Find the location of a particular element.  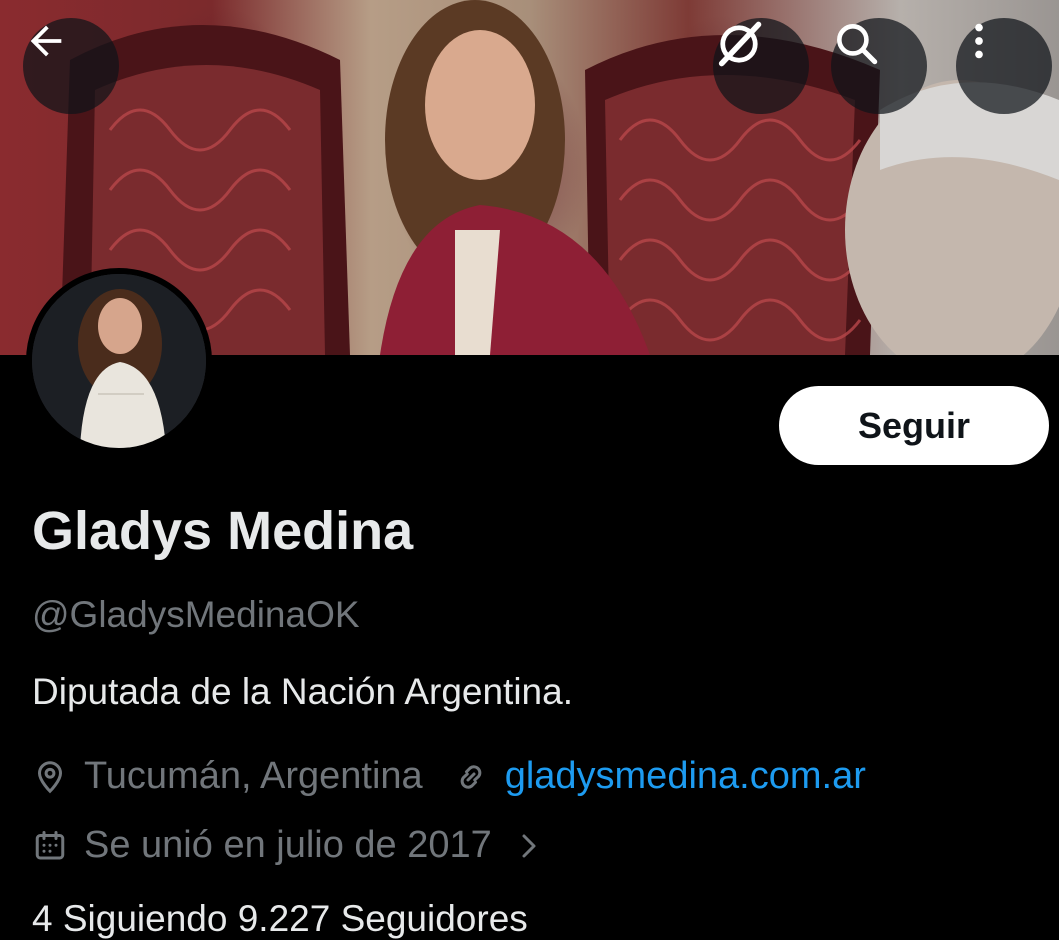

bio-text: Diputada de la Nación Argentina. is located at coordinates (302, 691).